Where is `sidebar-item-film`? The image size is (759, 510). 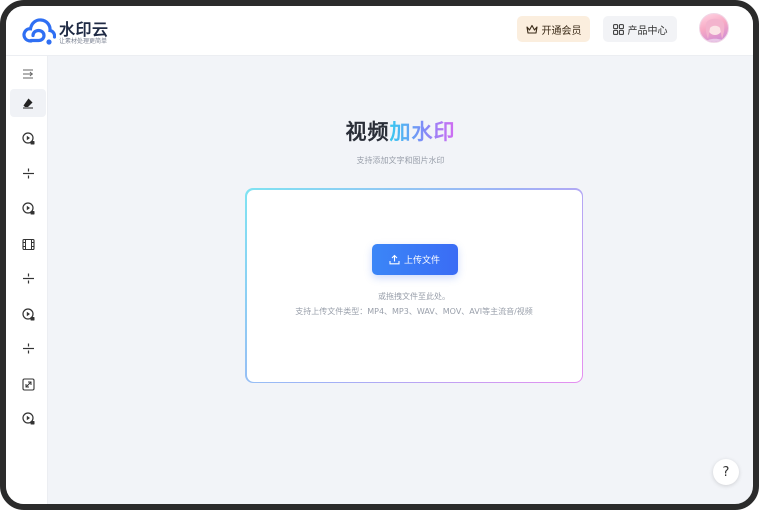
sidebar-item-film is located at coordinates (28, 244).